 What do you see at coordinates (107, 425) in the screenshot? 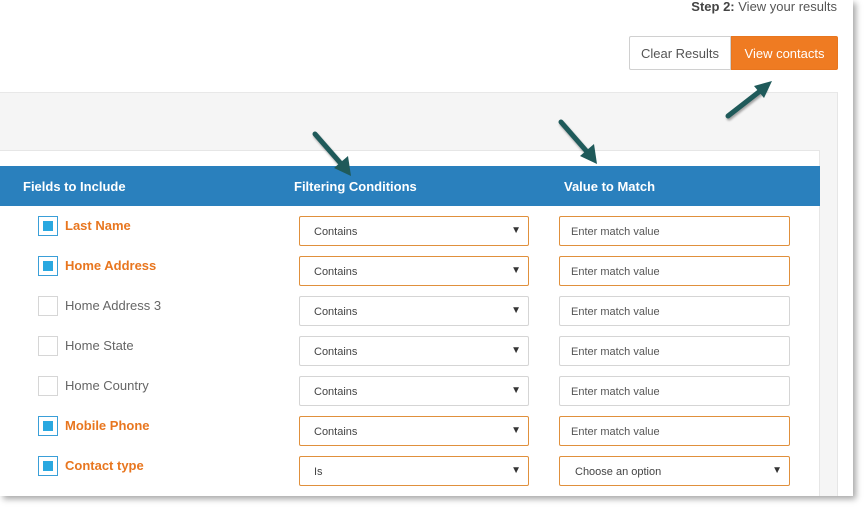
I see `field-label: Mobile Phone` at bounding box center [107, 425].